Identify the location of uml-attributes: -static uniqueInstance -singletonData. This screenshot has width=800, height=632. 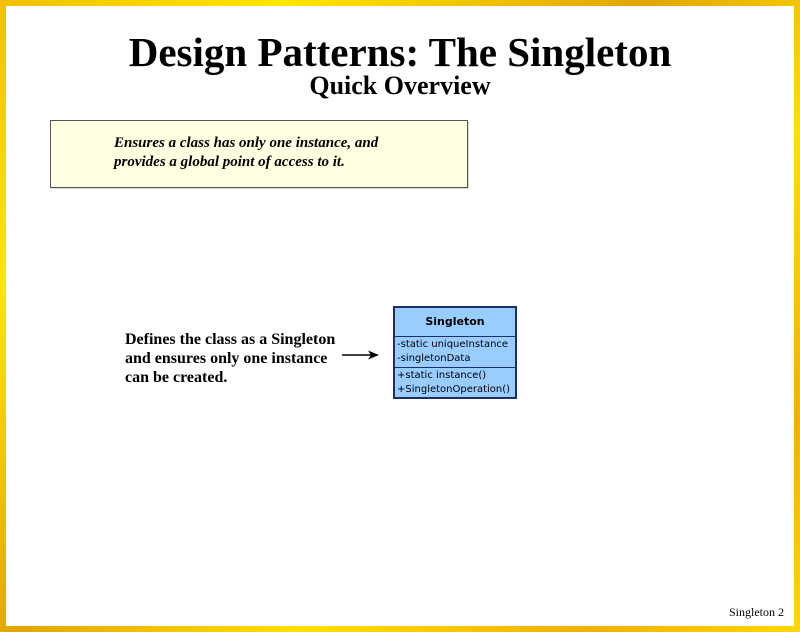
(455, 352).